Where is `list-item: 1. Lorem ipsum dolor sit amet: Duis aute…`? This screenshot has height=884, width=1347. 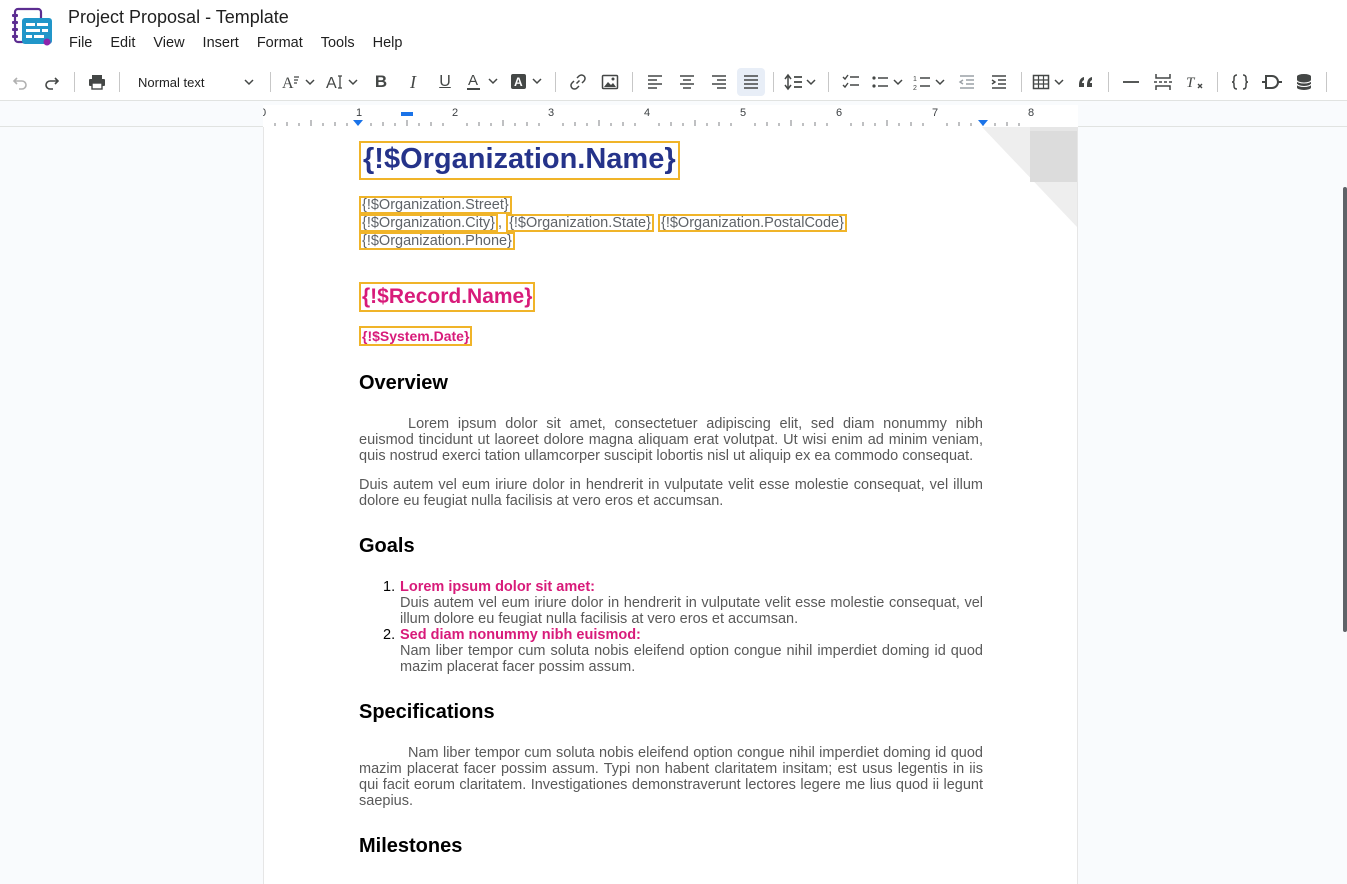 list-item: 1. Lorem ipsum dolor sit amet: Duis aute… is located at coordinates (683, 603).